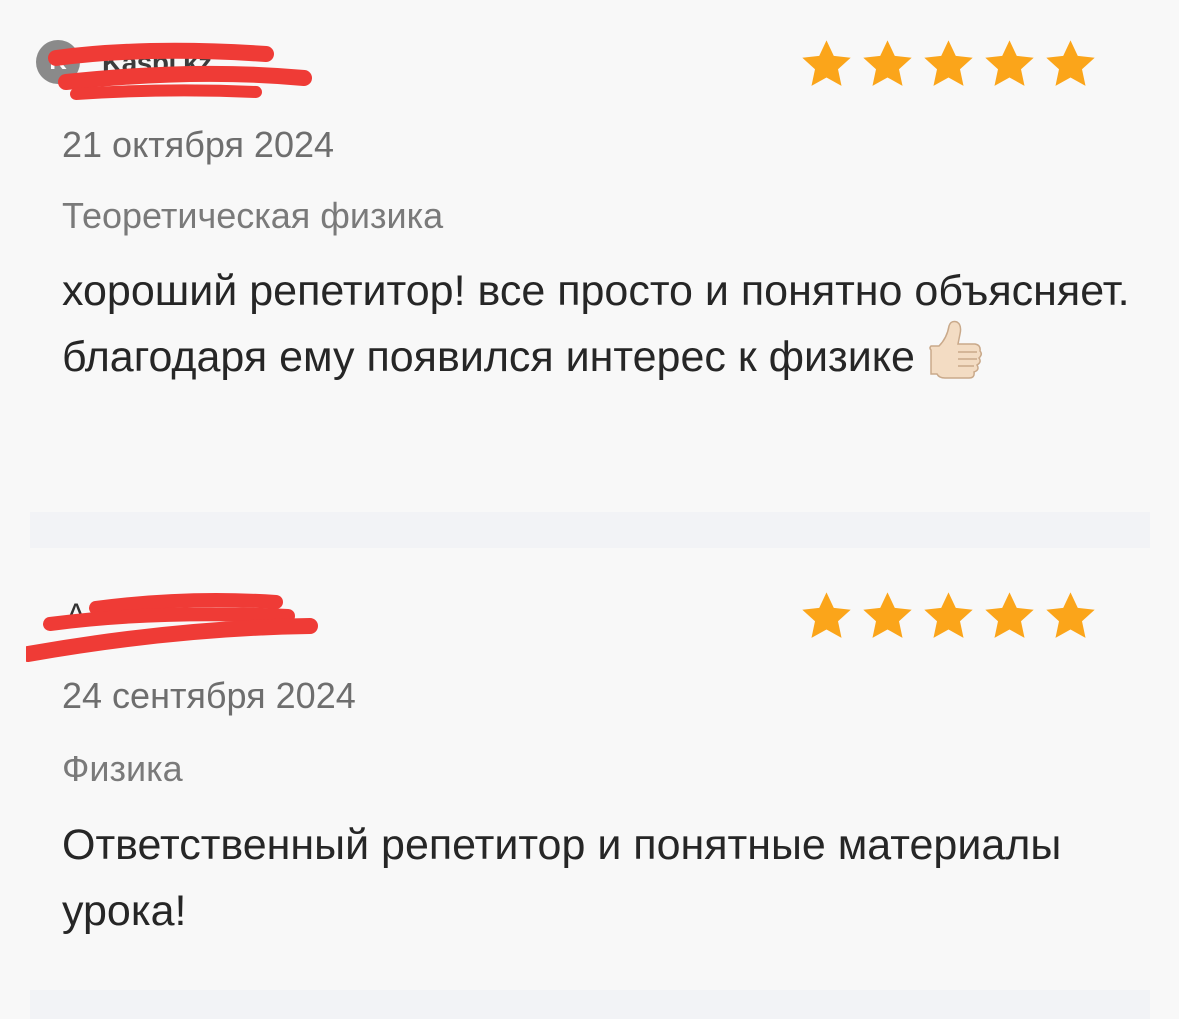 This screenshot has height=1019, width=1179. What do you see at coordinates (209, 695) in the screenshot?
I see `review-date: 24 сентября 2024` at bounding box center [209, 695].